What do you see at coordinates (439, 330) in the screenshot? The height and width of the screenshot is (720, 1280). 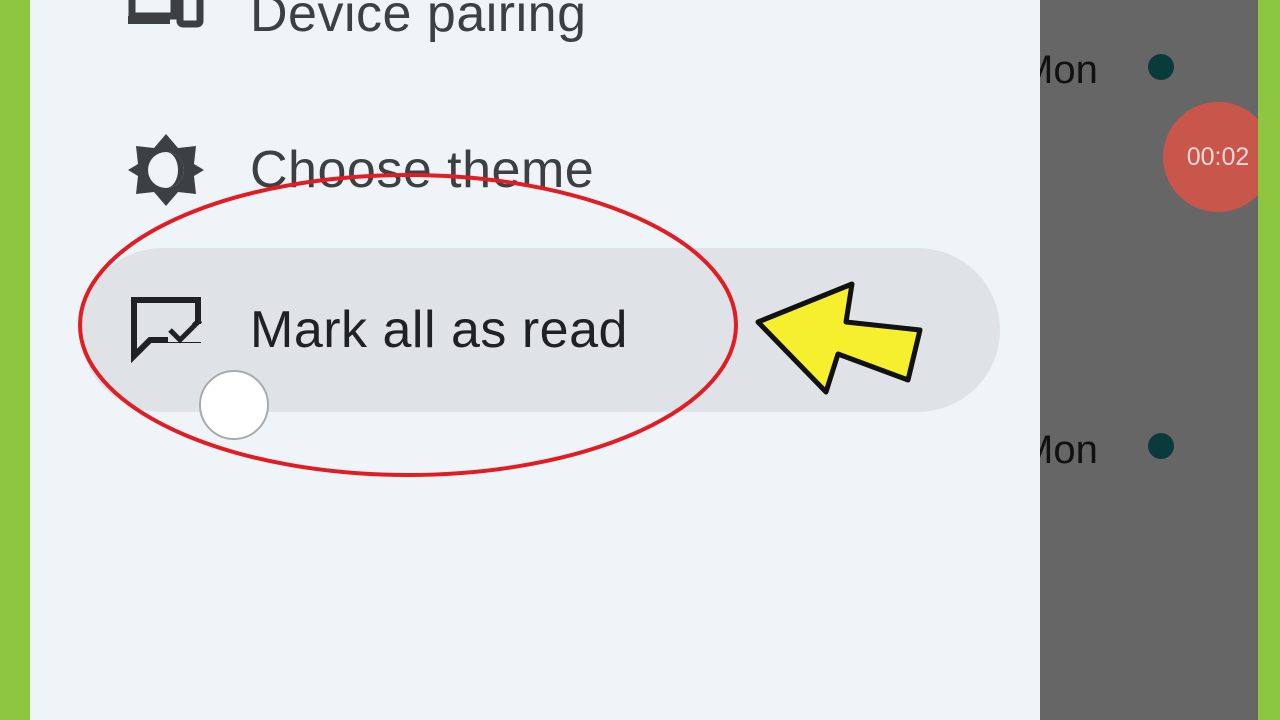 I see `menu-item-label: Mark all as read` at bounding box center [439, 330].